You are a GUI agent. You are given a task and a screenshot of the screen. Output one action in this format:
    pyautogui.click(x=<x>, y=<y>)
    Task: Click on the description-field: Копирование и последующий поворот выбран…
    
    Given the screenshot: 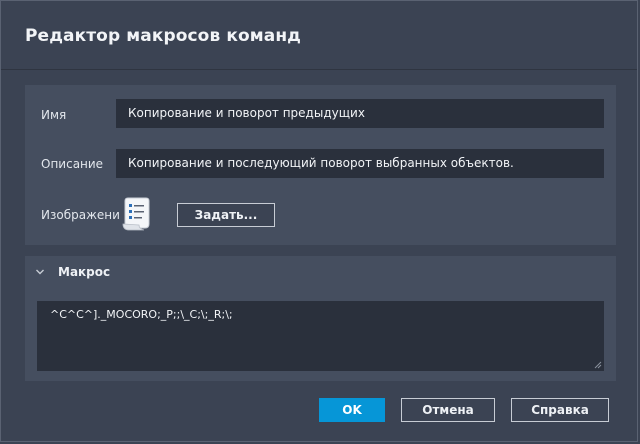 What is the action you would take?
    pyautogui.click(x=360, y=163)
    